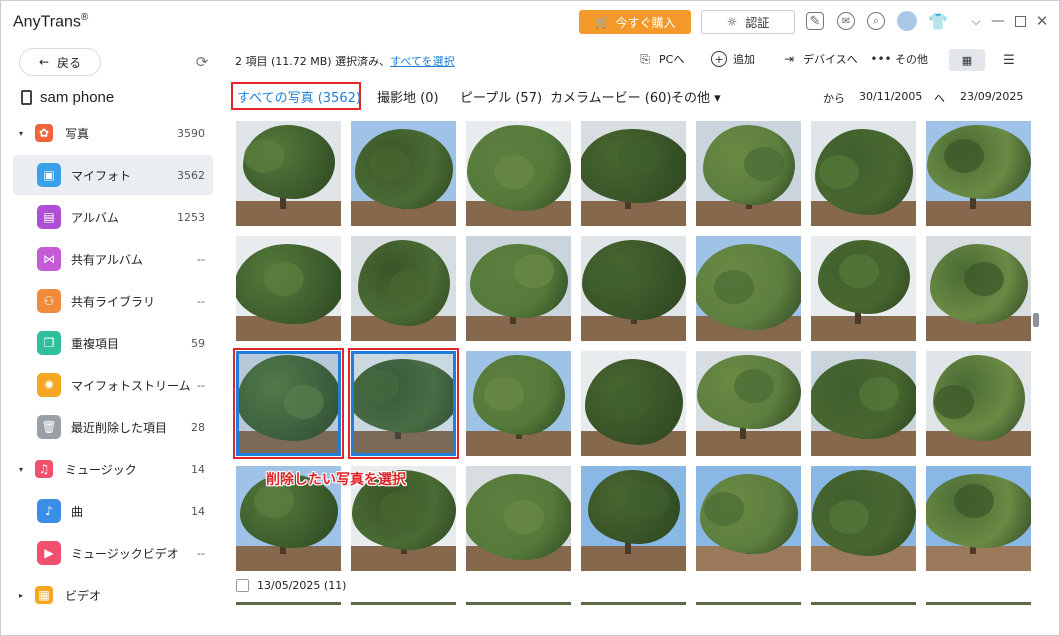 This screenshot has height=636, width=1060. Describe the element at coordinates (125, 553) in the screenshot. I see `sidebar-item-label: ミュージックビデオ` at that location.